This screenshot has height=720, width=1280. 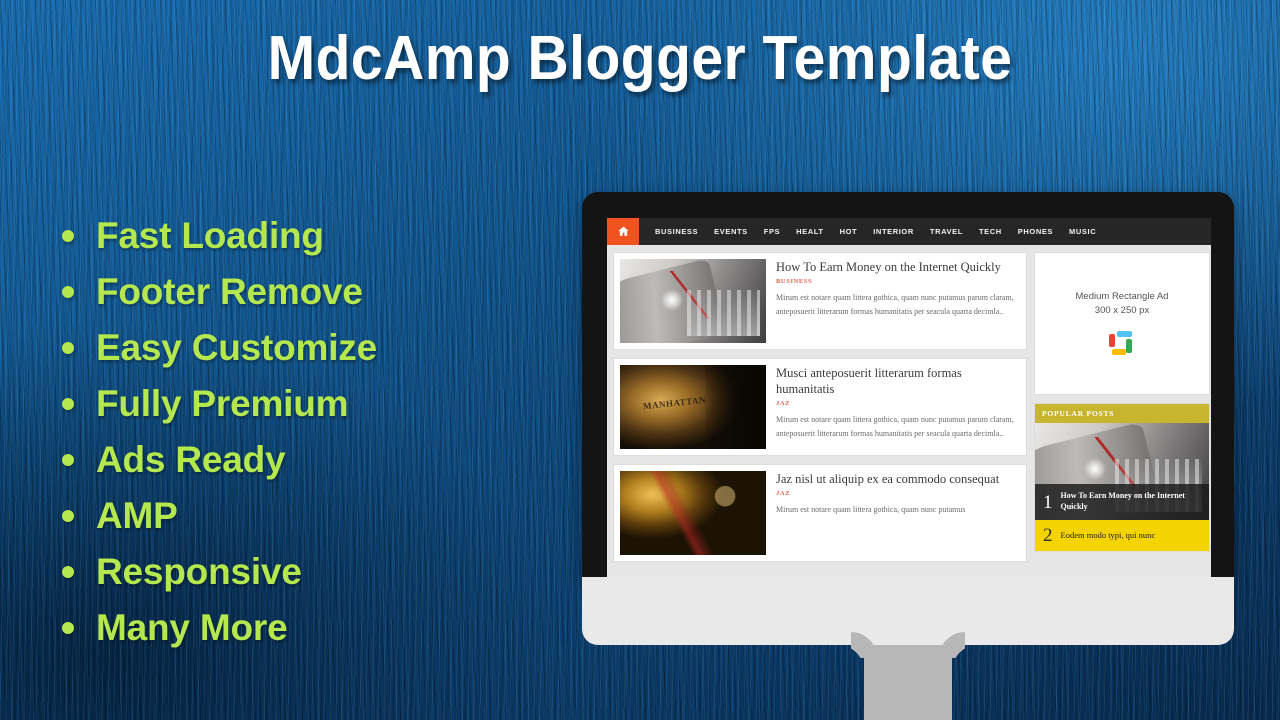 I want to click on monitor-stand, so click(x=908, y=682).